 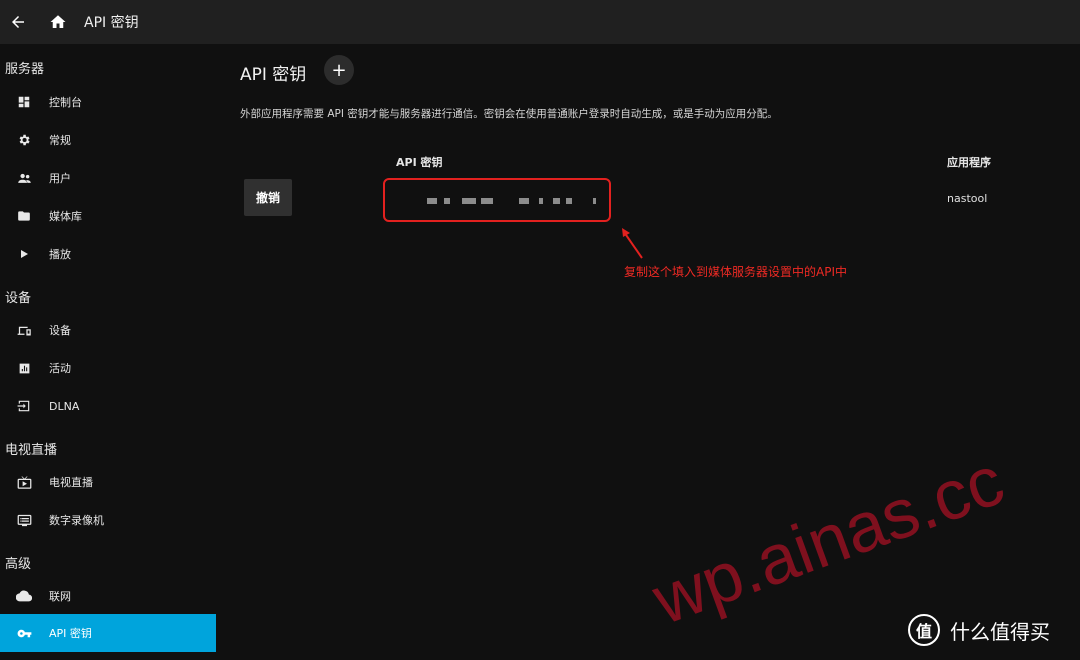 What do you see at coordinates (108, 140) in the screenshot?
I see `sidebar-item-general: 常规` at bounding box center [108, 140].